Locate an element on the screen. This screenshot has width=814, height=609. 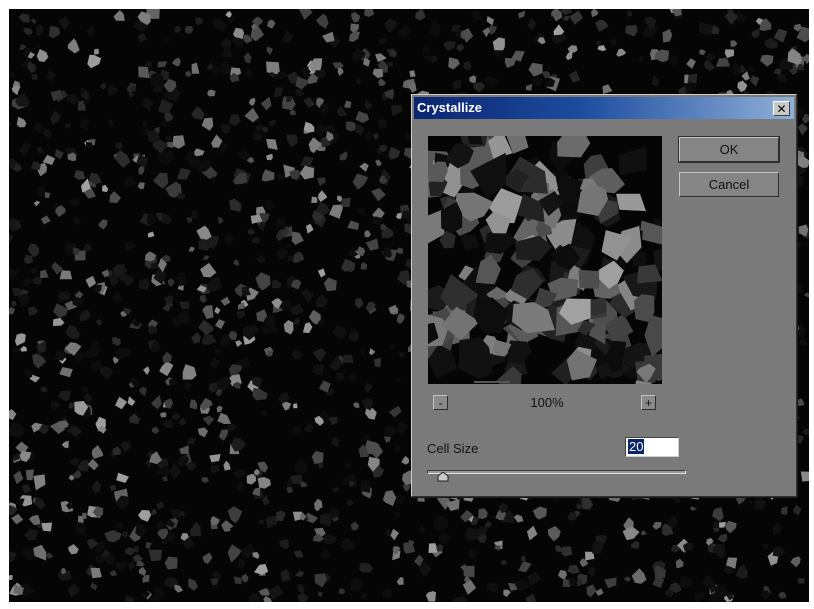
minus-icon: - is located at coordinates (440, 402).